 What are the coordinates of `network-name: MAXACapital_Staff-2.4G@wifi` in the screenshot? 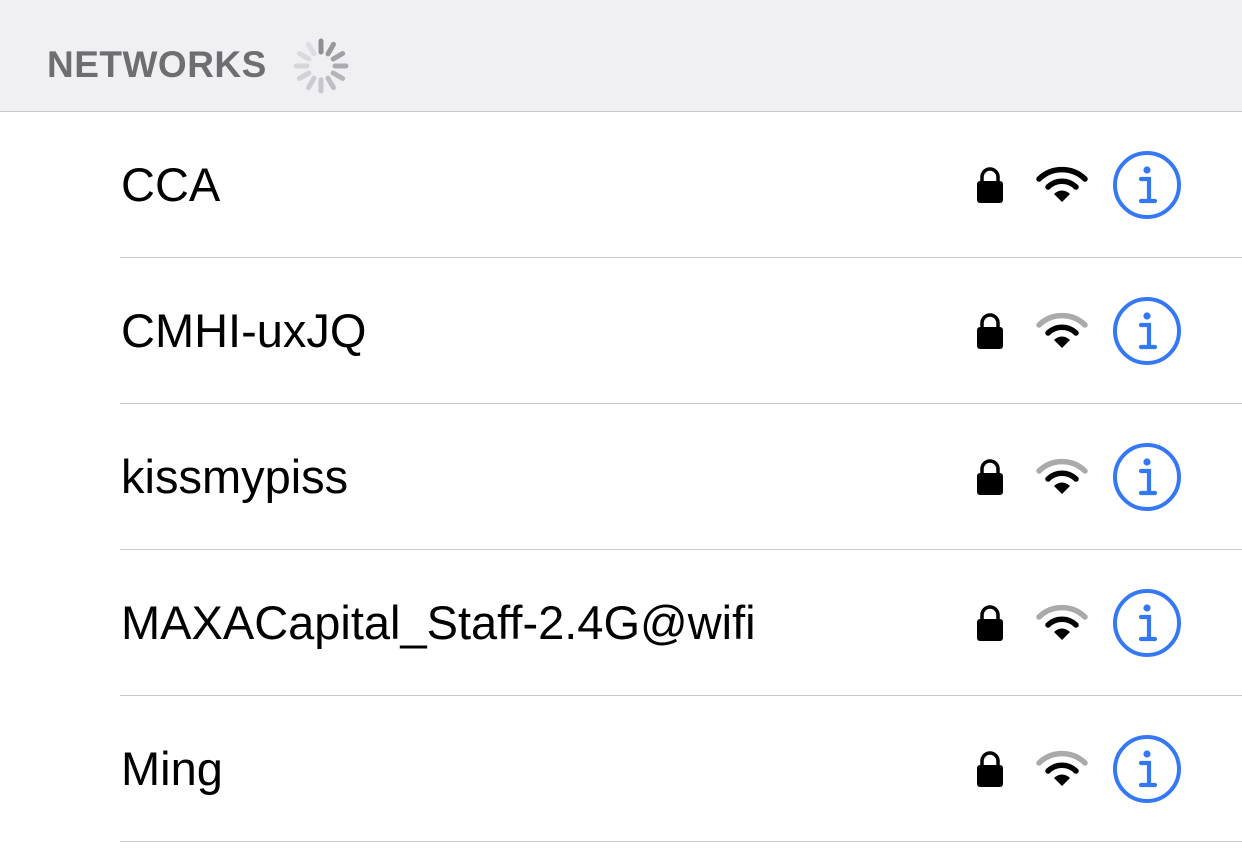 It's located at (438, 622).